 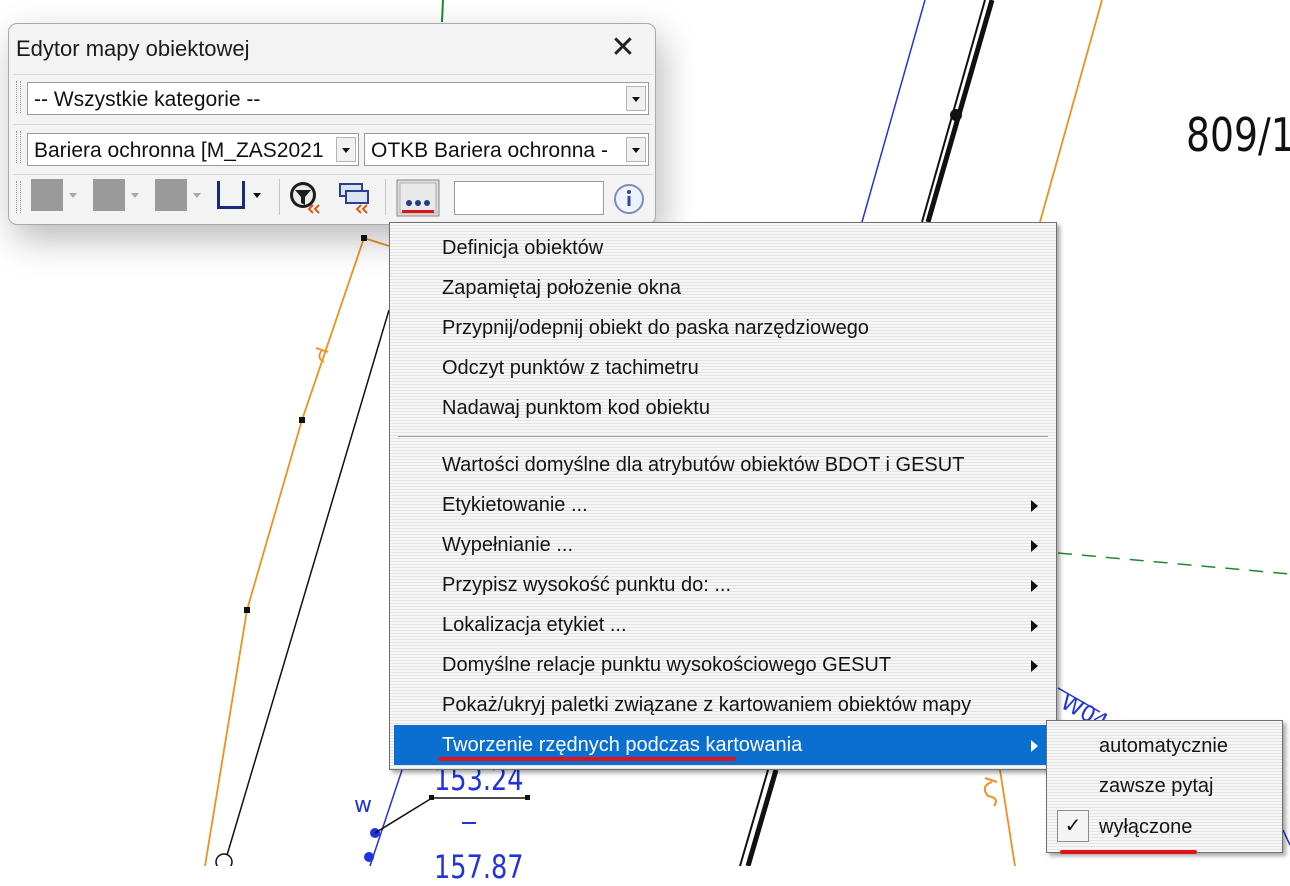 I want to click on line-color-swatch, so click(x=47, y=195).